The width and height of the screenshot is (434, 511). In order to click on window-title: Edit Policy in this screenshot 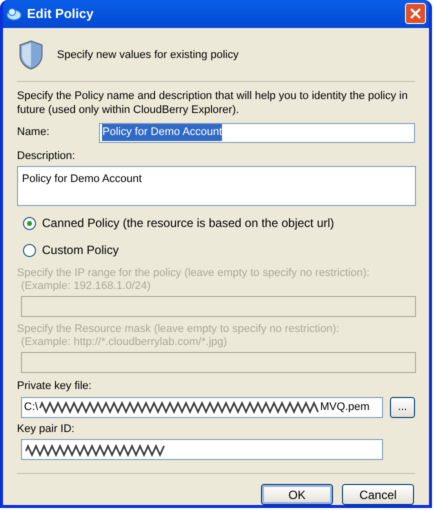, I will do `click(60, 14)`.